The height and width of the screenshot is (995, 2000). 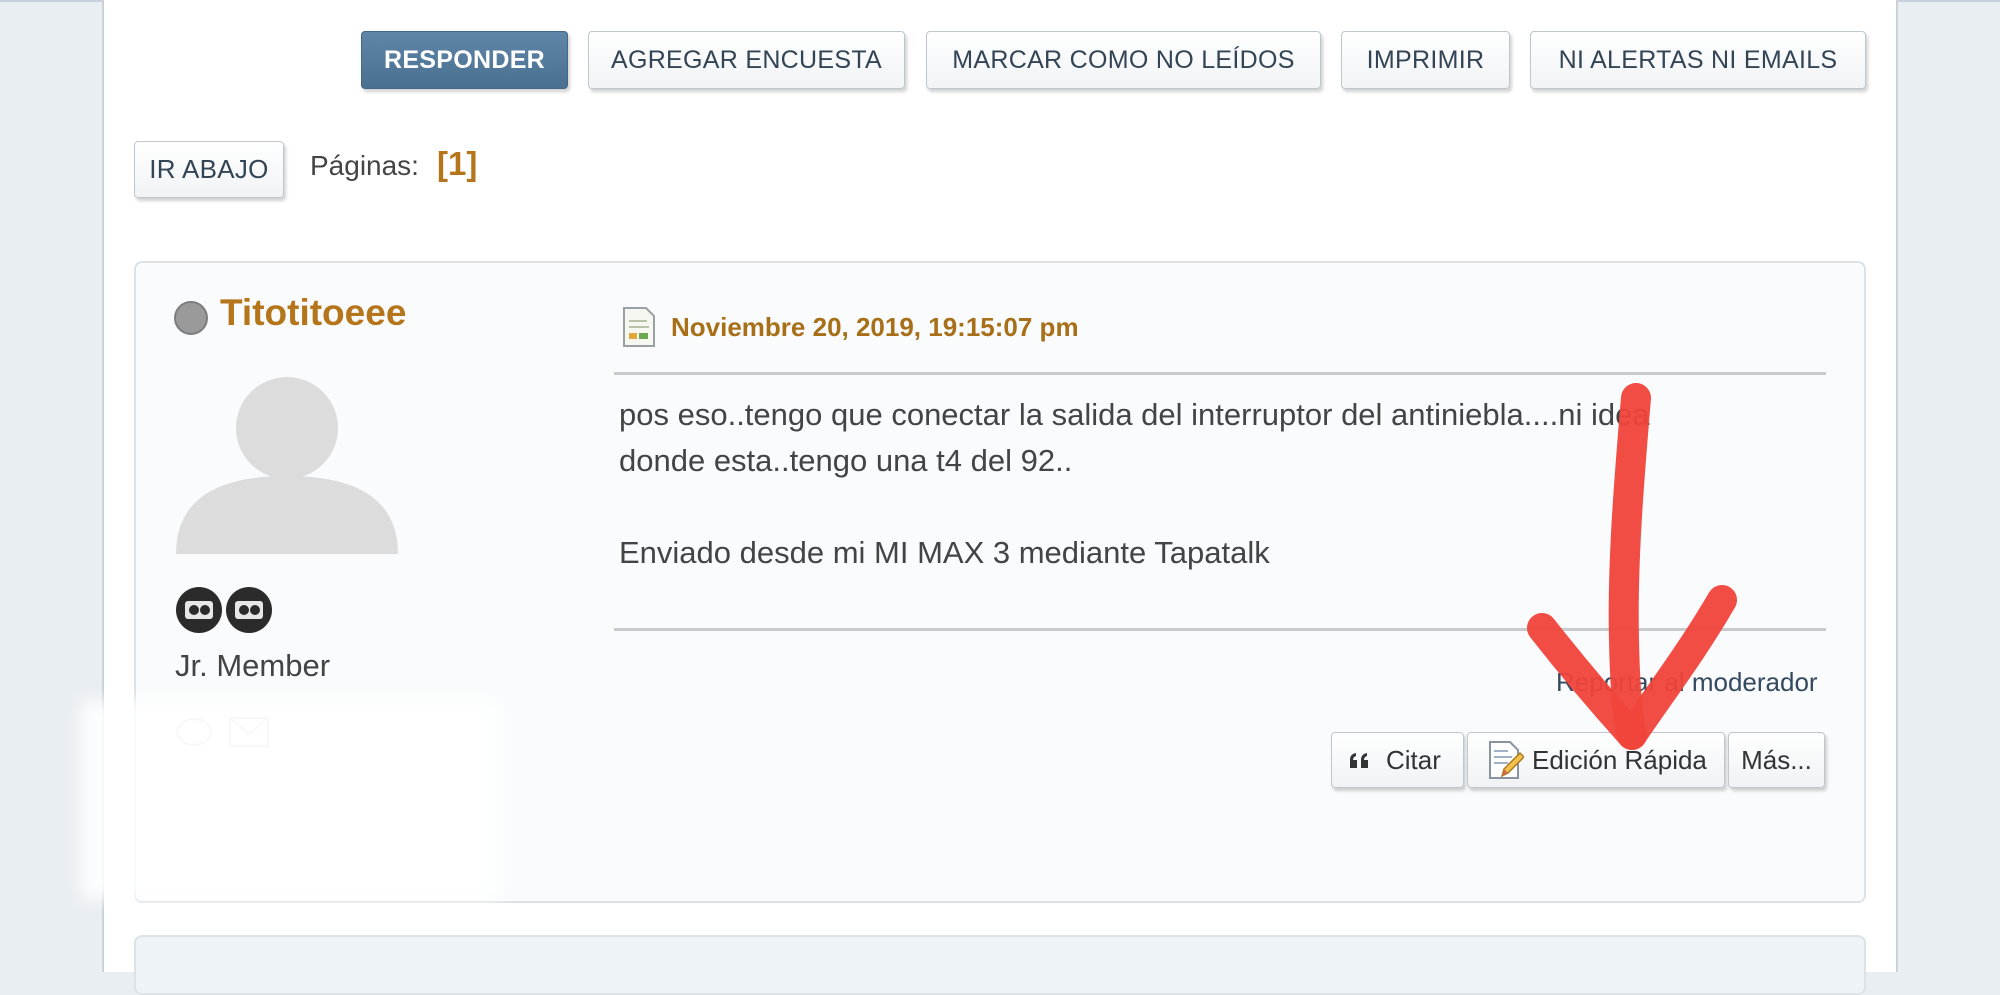 What do you see at coordinates (1123, 60) in the screenshot?
I see `mark-unread-button: MARCAR COMO NO LEÍDOS` at bounding box center [1123, 60].